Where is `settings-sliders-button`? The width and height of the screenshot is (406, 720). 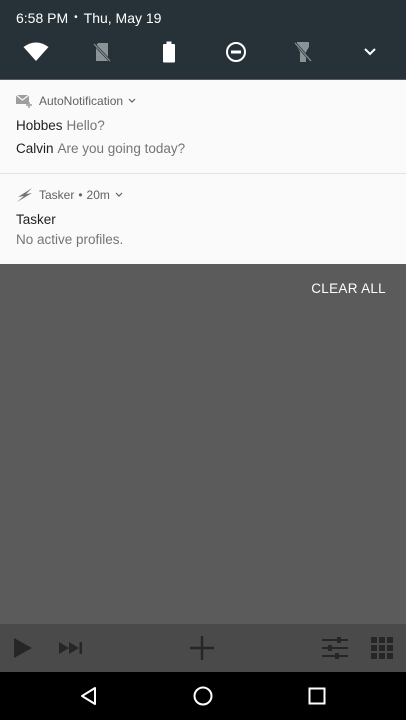 settings-sliders-button is located at coordinates (335, 648).